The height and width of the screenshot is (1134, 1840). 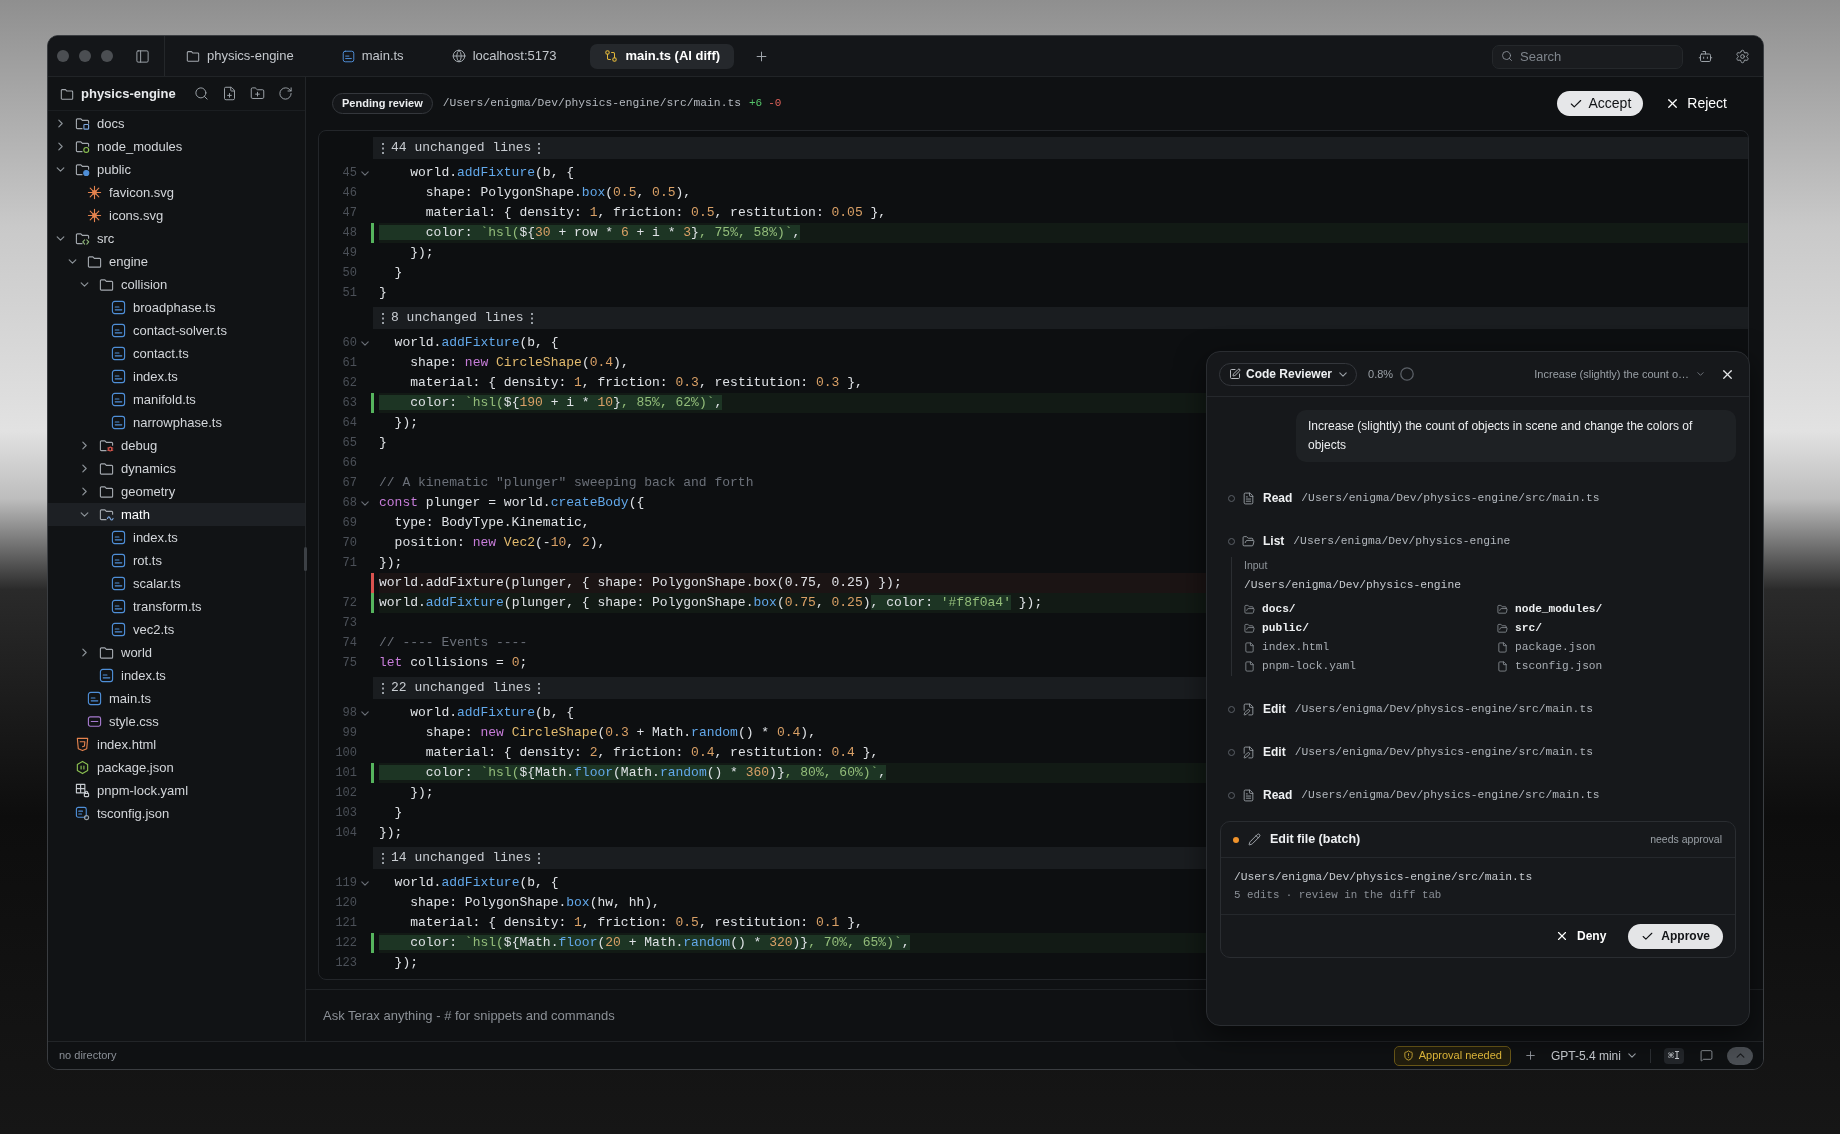 I want to click on file-tree-item: src, so click(x=176, y=238).